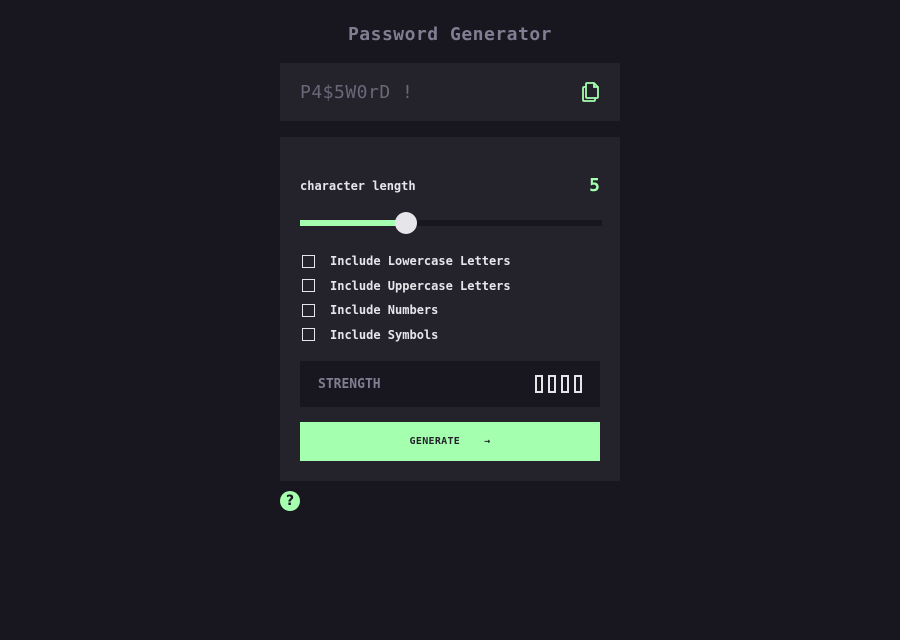  Describe the element at coordinates (308, 286) in the screenshot. I see `checkbox-uppercase` at that location.